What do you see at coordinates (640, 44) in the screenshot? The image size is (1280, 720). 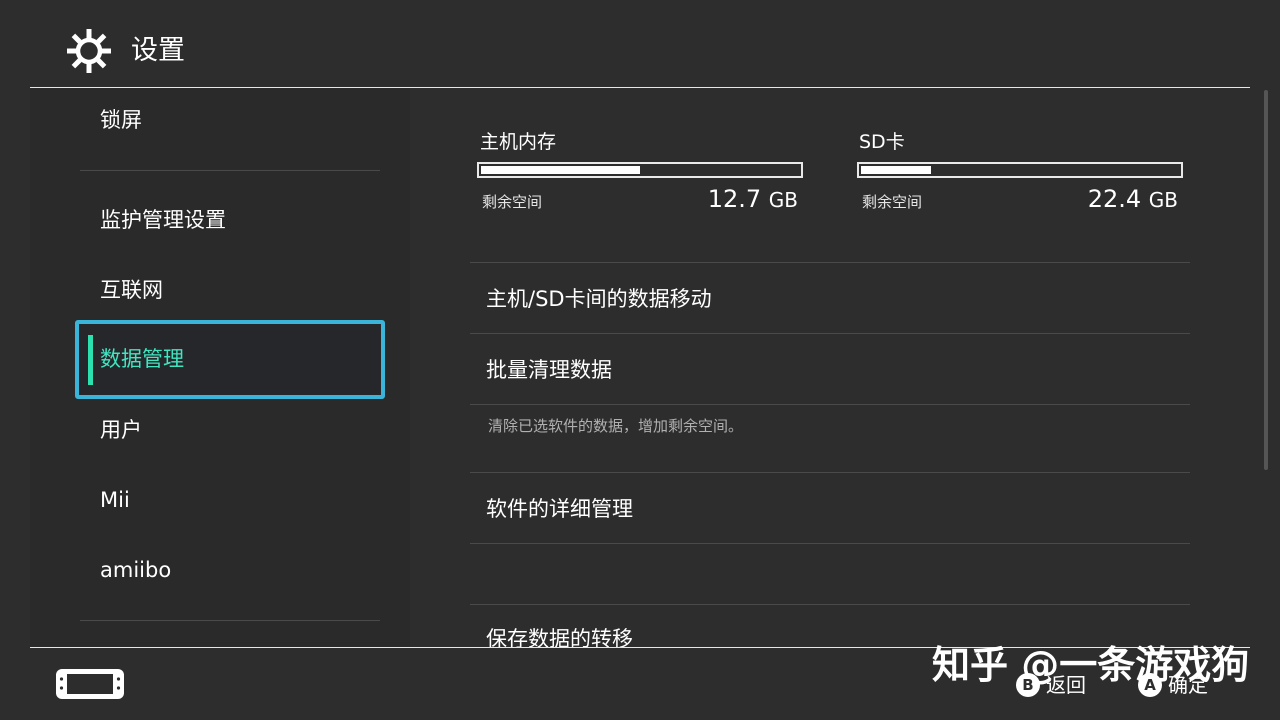 I see `header: 设置` at bounding box center [640, 44].